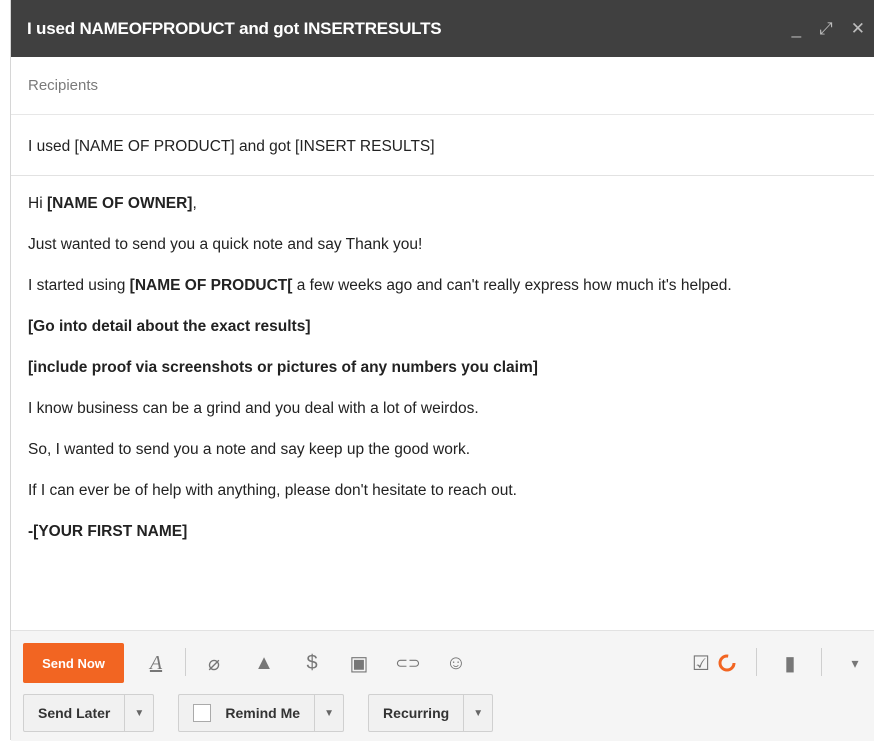 The height and width of the screenshot is (741, 874). I want to click on greeting-line: Hi [NAME OF OWNER],, so click(438, 203).